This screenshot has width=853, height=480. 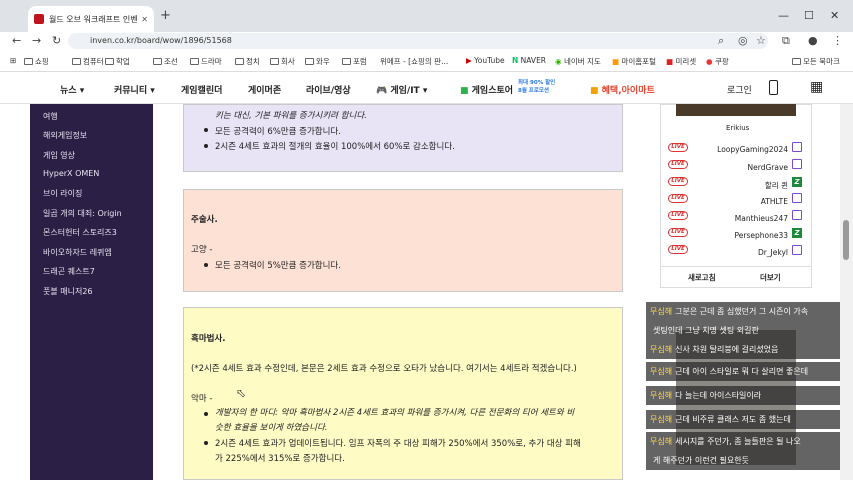 I want to click on sidebar-item: 해외게임정보, so click(x=65, y=135).